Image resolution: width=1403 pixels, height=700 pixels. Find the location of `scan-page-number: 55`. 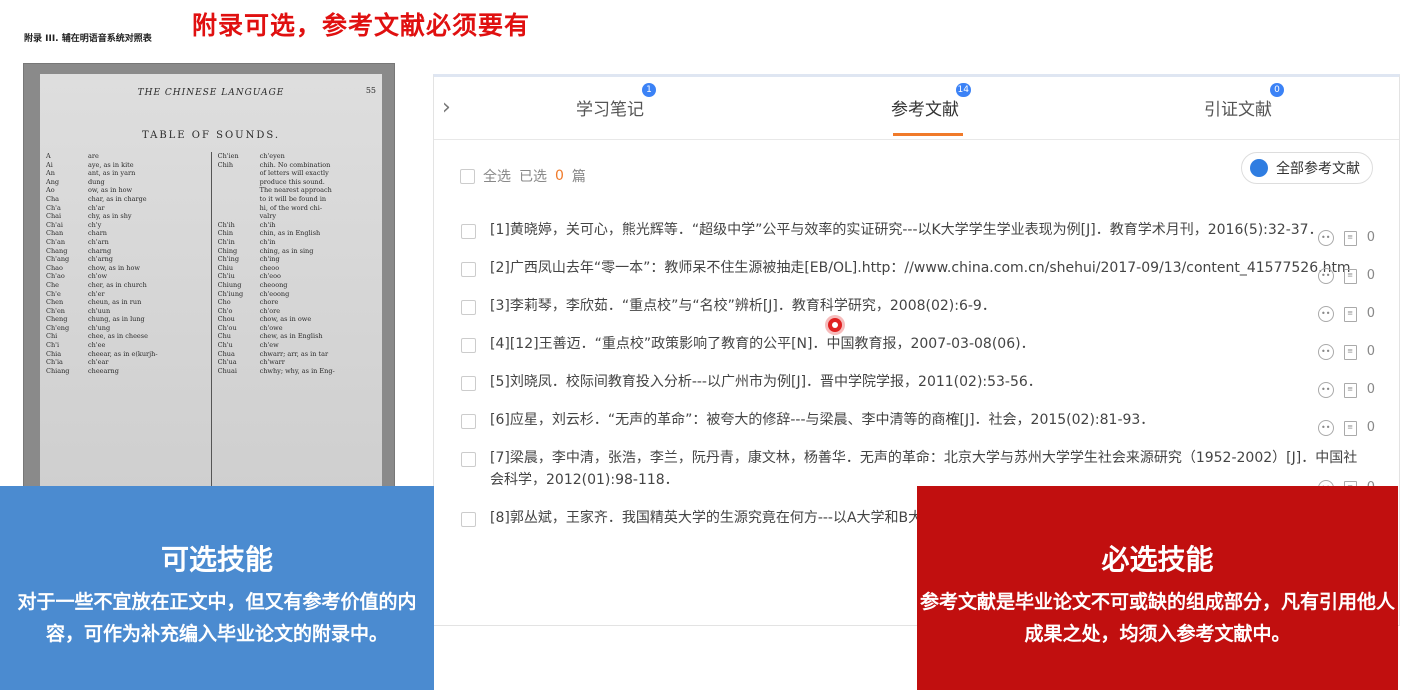

scan-page-number: 55 is located at coordinates (370, 90).